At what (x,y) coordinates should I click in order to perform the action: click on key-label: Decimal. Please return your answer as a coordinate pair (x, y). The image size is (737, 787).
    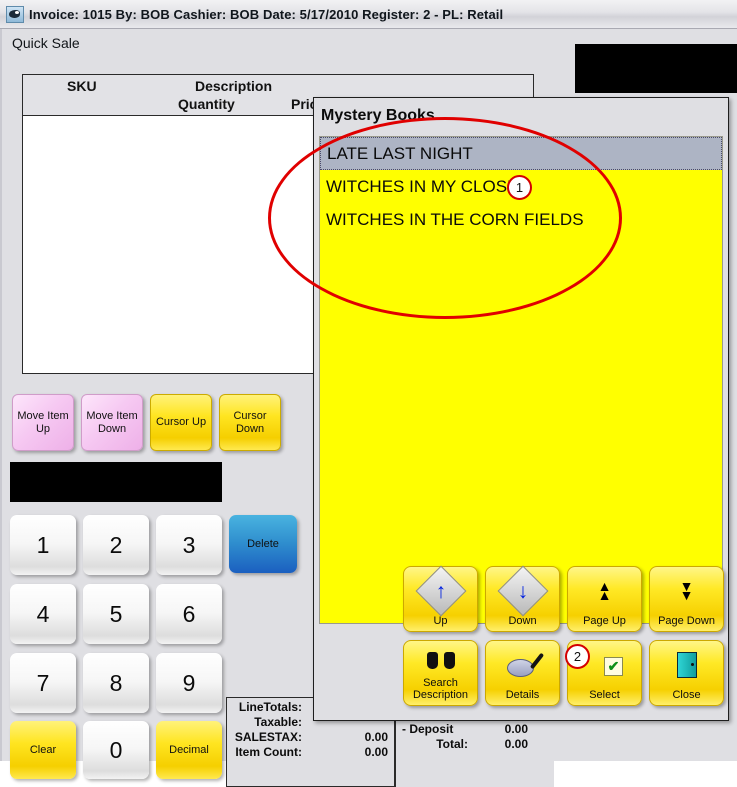
    Looking at the image, I should click on (189, 750).